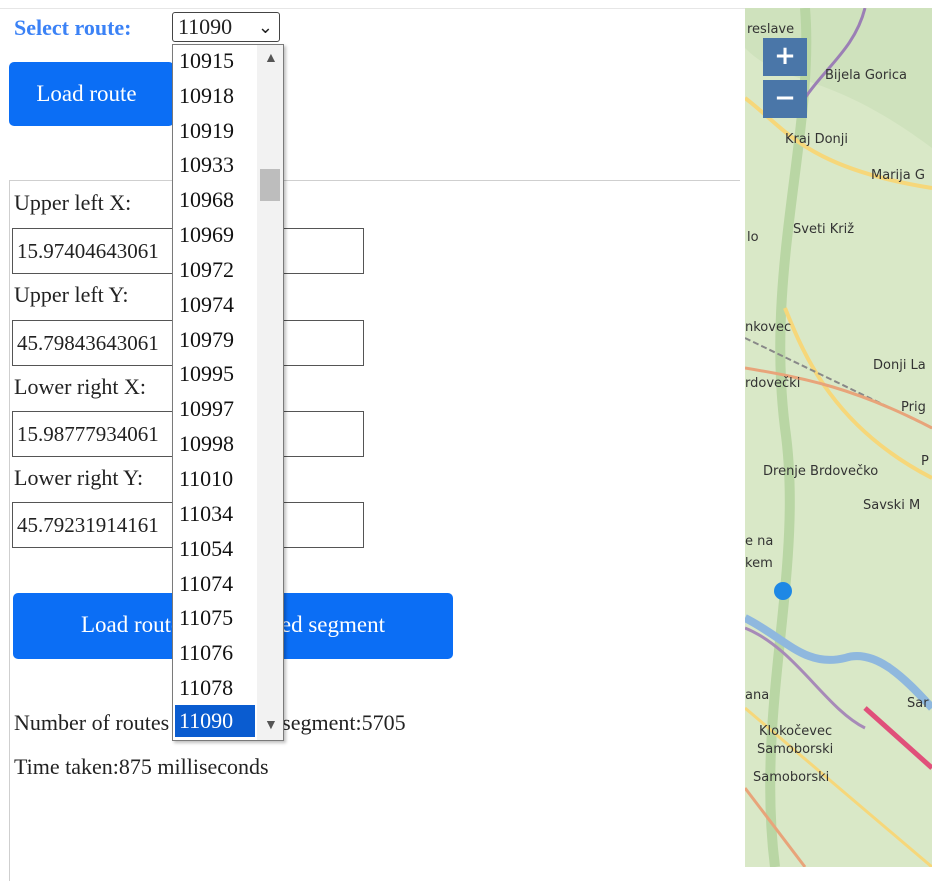 The width and height of the screenshot is (932, 881). Describe the element at coordinates (71, 294) in the screenshot. I see `upper-left-y-label: Upper left Y:` at that location.